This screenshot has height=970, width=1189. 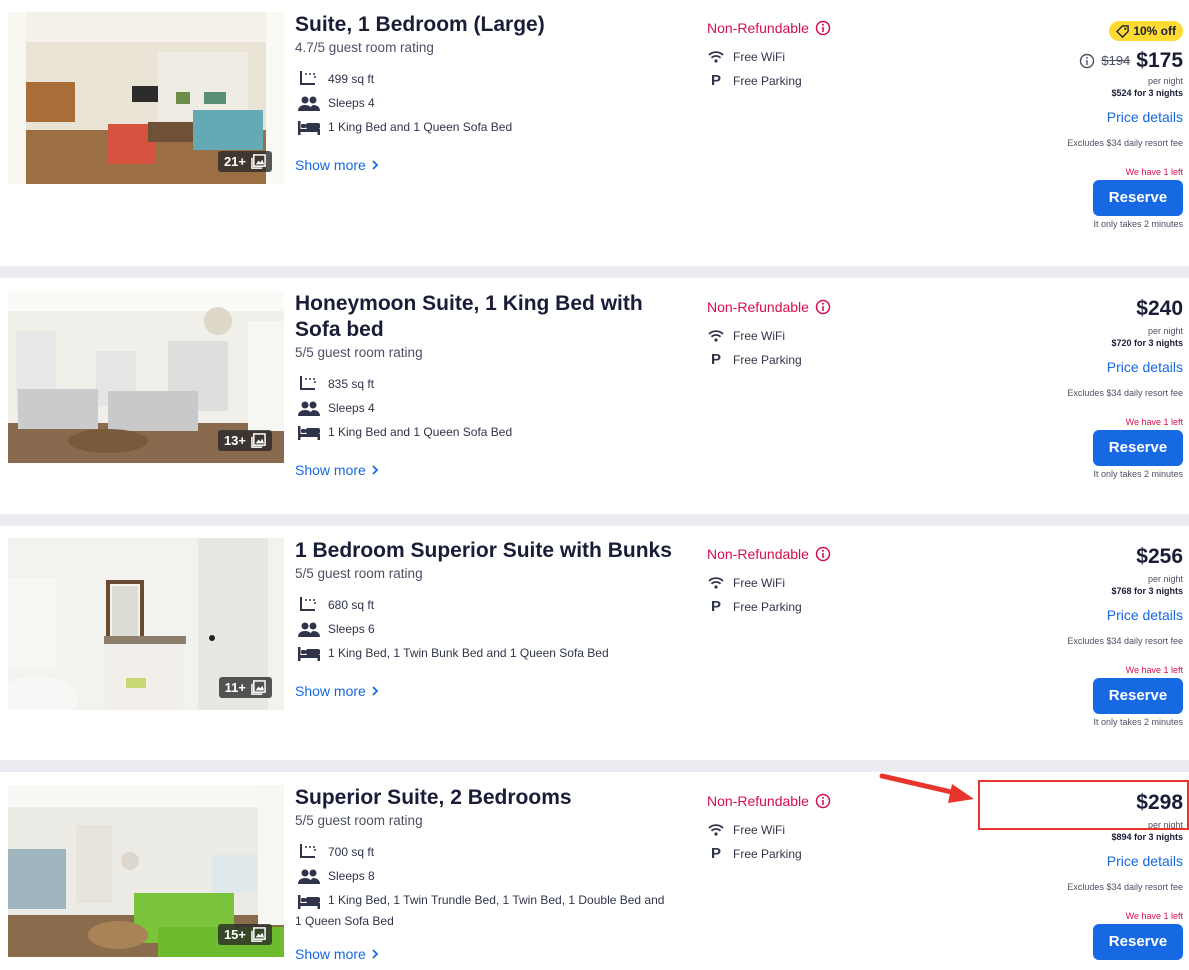 What do you see at coordinates (234, 161) in the screenshot?
I see `photo-count: 21+` at bounding box center [234, 161].